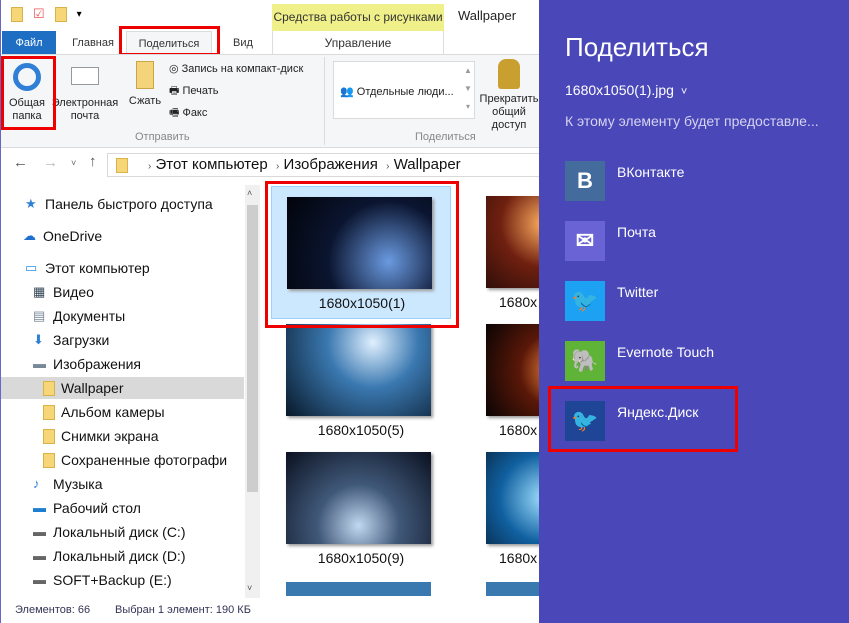 This screenshot has width=849, height=623. Describe the element at coordinates (445, 137) in the screenshot. I see `group-label-share: Поделиться` at that location.